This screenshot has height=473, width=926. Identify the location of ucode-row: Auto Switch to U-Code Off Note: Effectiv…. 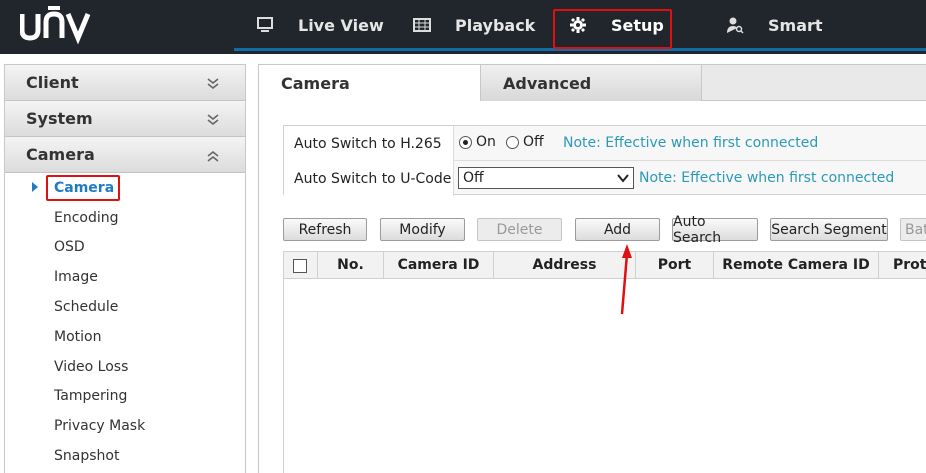
(605, 178).